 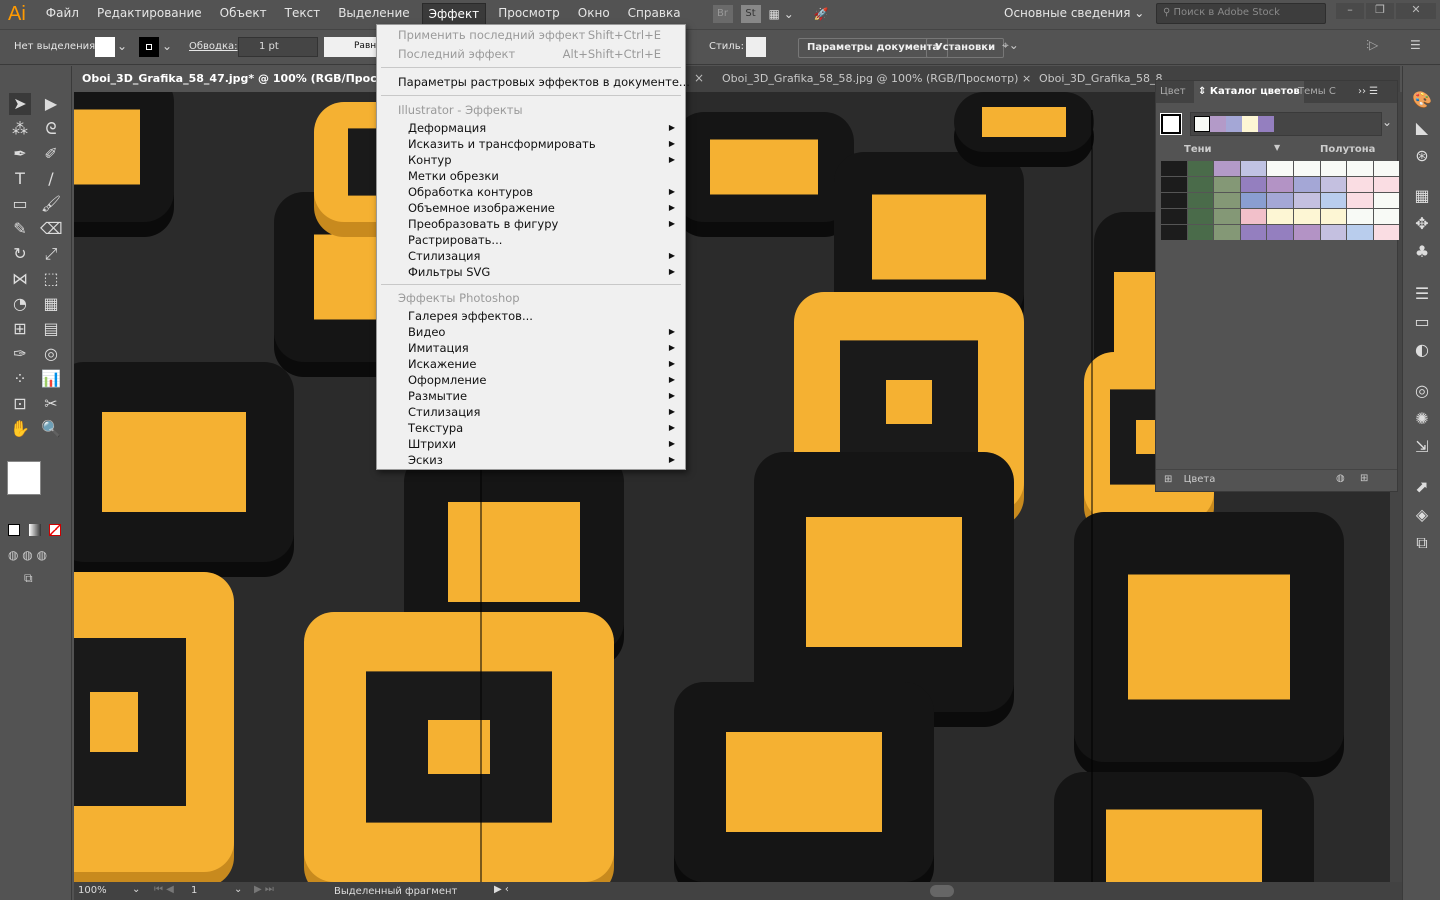 What do you see at coordinates (51, 229) in the screenshot?
I see `eraser-tool-icon: ⌫` at bounding box center [51, 229].